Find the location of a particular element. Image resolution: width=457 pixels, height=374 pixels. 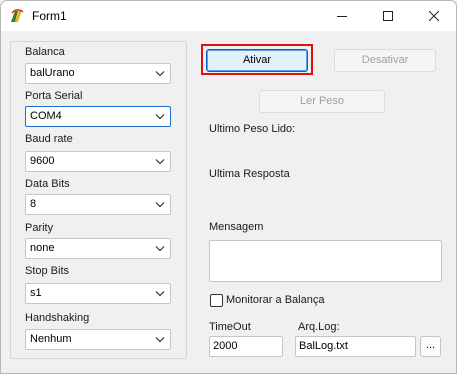

close-button is located at coordinates (433, 16).